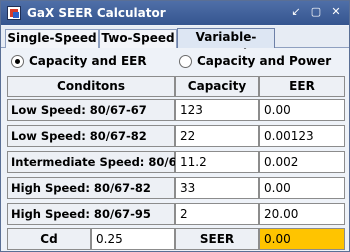 Image resolution: width=350 pixels, height=252 pixels. What do you see at coordinates (217, 214) in the screenshot?
I see `capacity-input: 2` at bounding box center [217, 214].